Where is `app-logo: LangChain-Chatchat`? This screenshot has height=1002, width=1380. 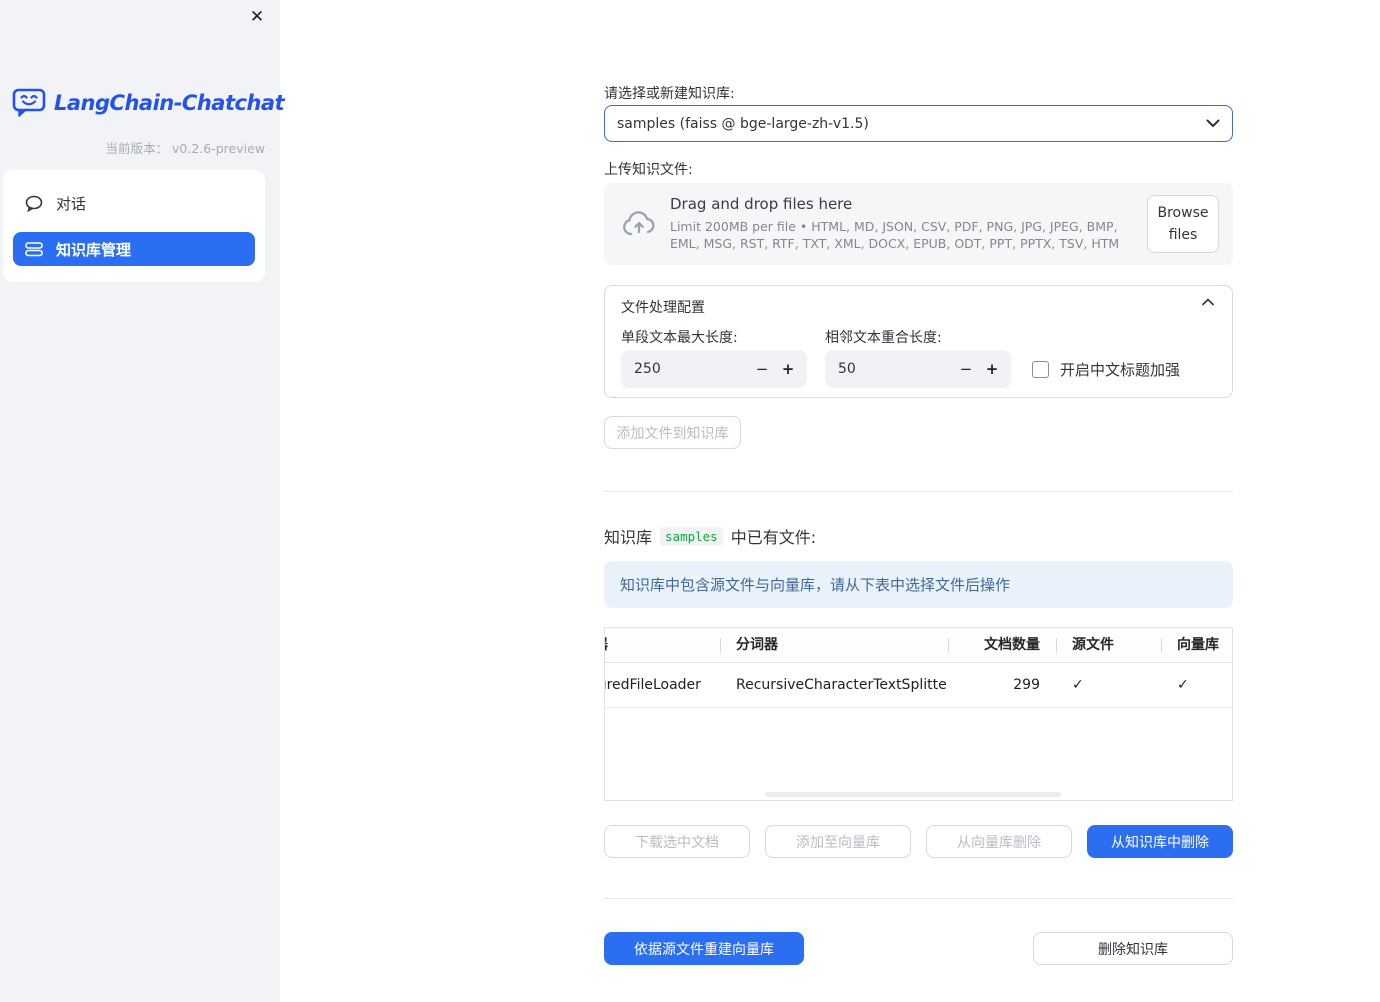
app-logo: LangChain-Chatchat is located at coordinates (148, 102).